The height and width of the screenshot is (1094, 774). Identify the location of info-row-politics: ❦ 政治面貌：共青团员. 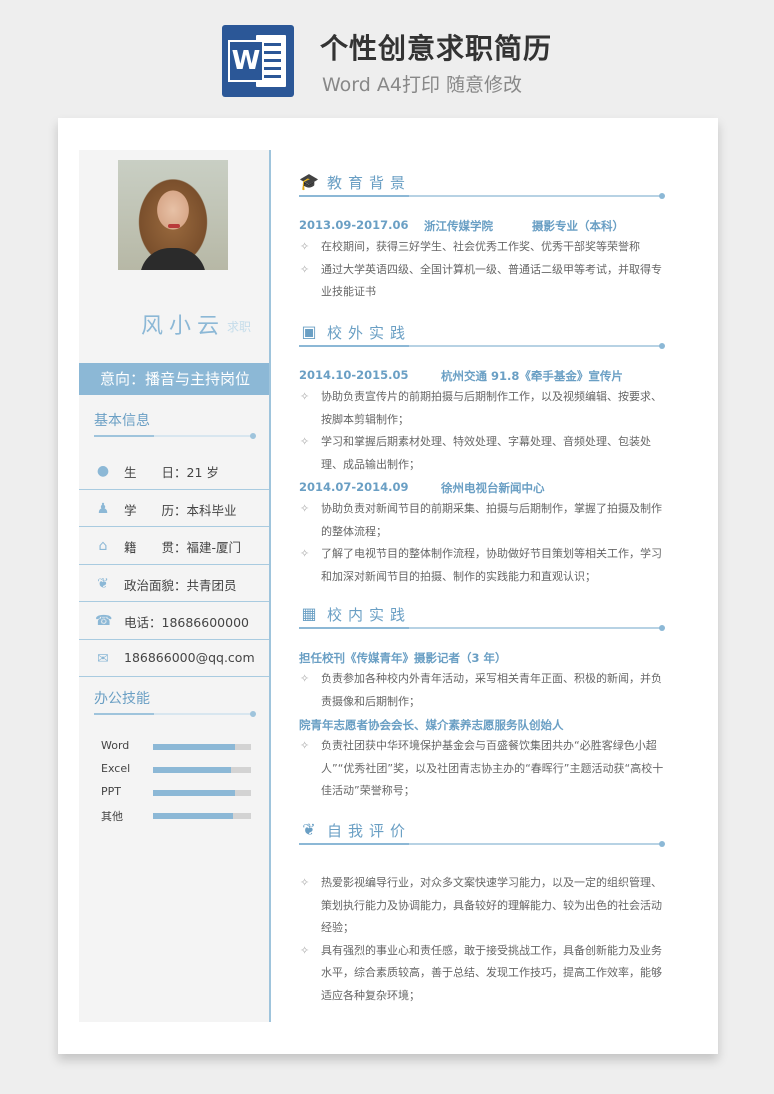
(174, 583).